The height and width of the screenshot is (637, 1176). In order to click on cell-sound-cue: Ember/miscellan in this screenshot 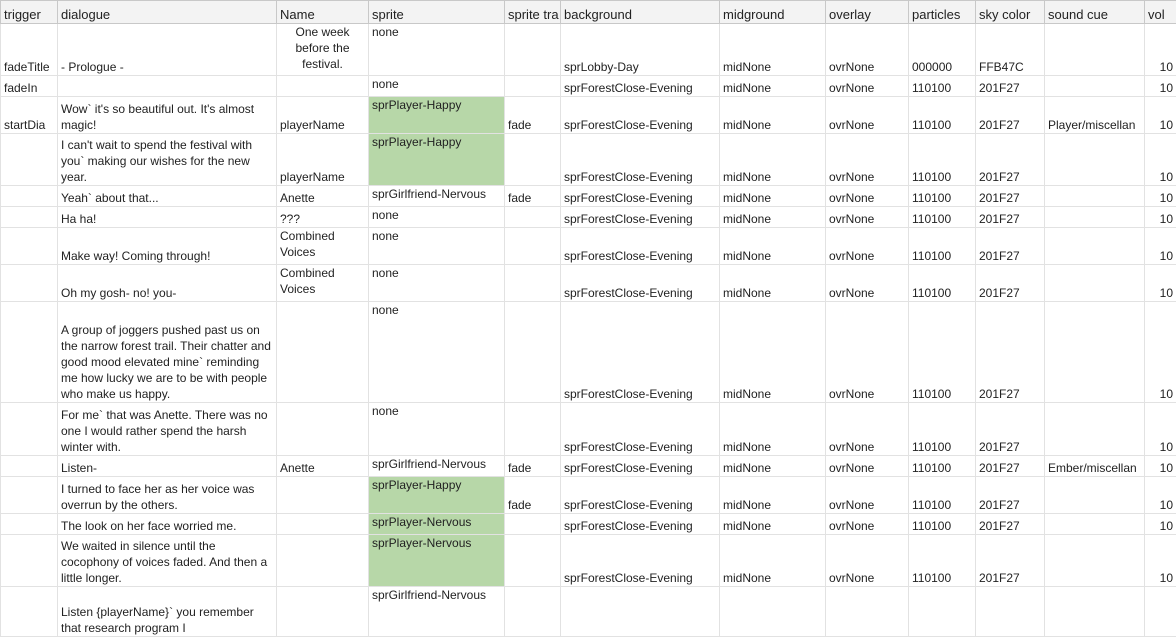, I will do `click(1095, 466)`.